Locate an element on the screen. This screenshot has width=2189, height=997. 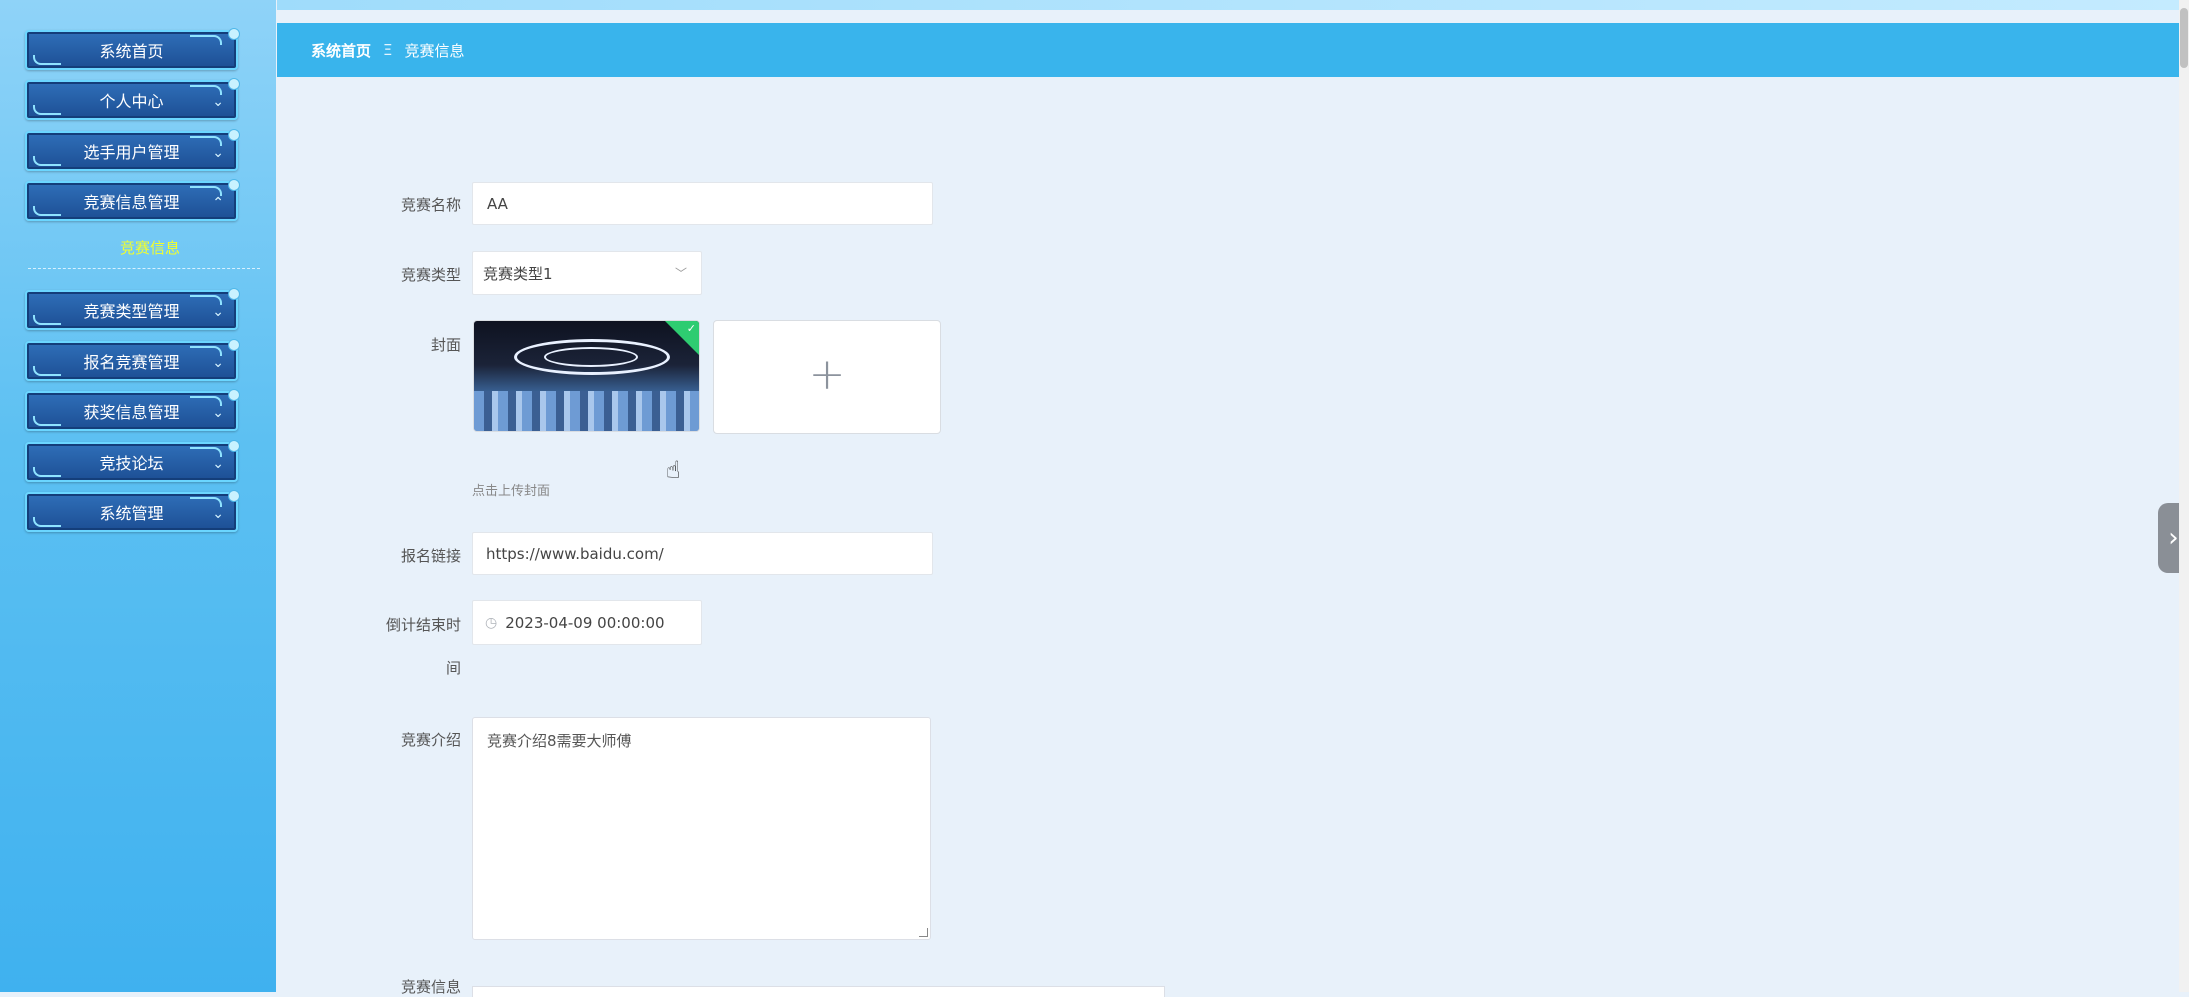
breadcrumb: 系统首页 Ξ 竞赛信息 is located at coordinates (1228, 50).